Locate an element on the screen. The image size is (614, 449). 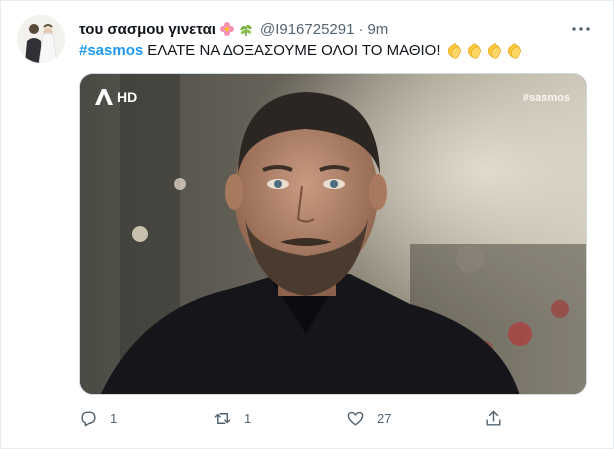
tweet-header: του σασμου γινεται @I916725291 · 9m is located at coordinates (233, 29).